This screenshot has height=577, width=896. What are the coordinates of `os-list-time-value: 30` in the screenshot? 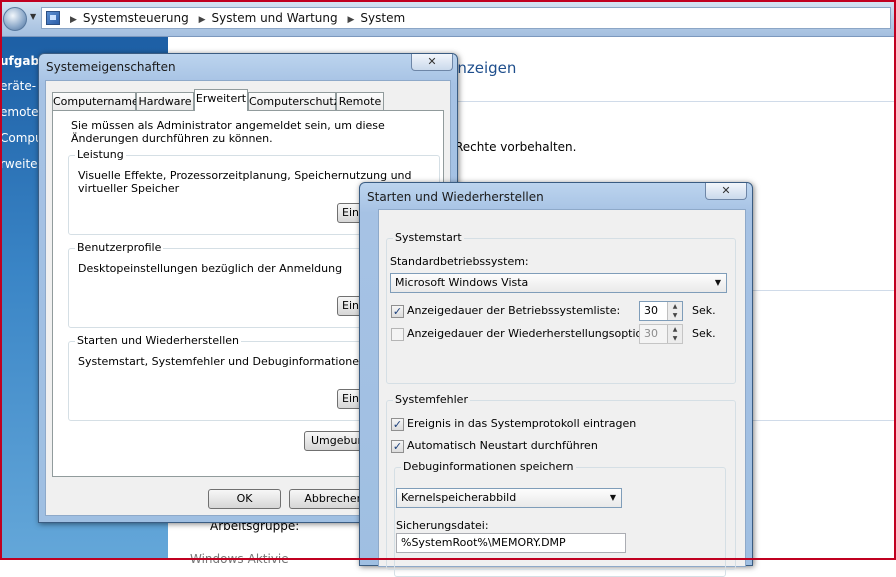 It's located at (651, 310).